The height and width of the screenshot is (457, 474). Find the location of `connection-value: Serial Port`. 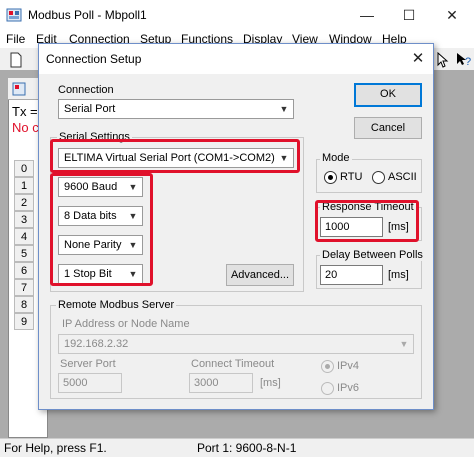

connection-value: Serial Port is located at coordinates (90, 109).